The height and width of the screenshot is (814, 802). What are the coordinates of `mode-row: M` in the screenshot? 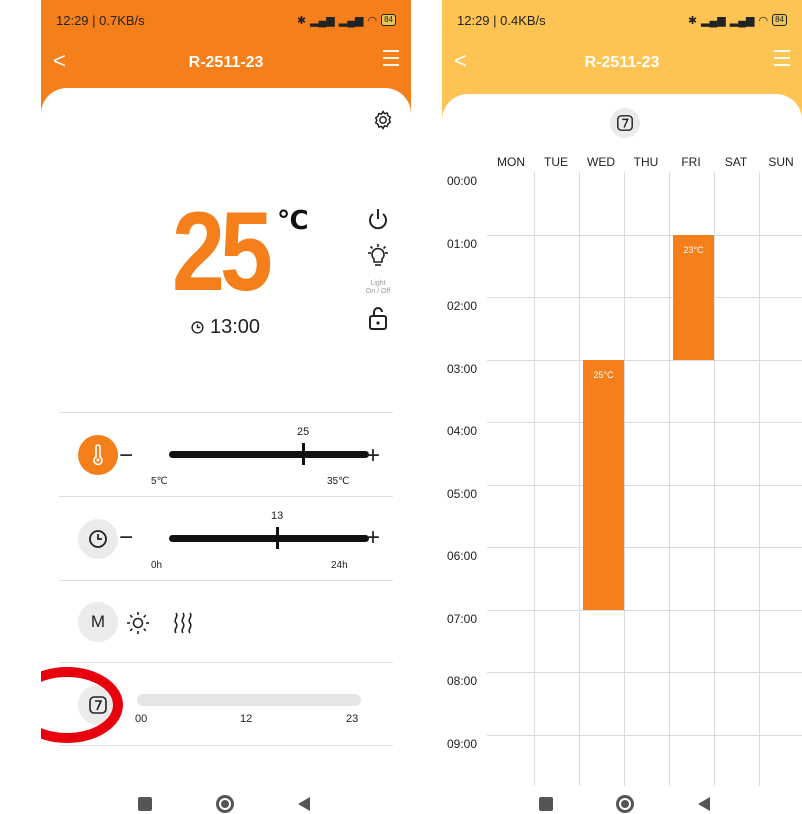 It's located at (226, 621).